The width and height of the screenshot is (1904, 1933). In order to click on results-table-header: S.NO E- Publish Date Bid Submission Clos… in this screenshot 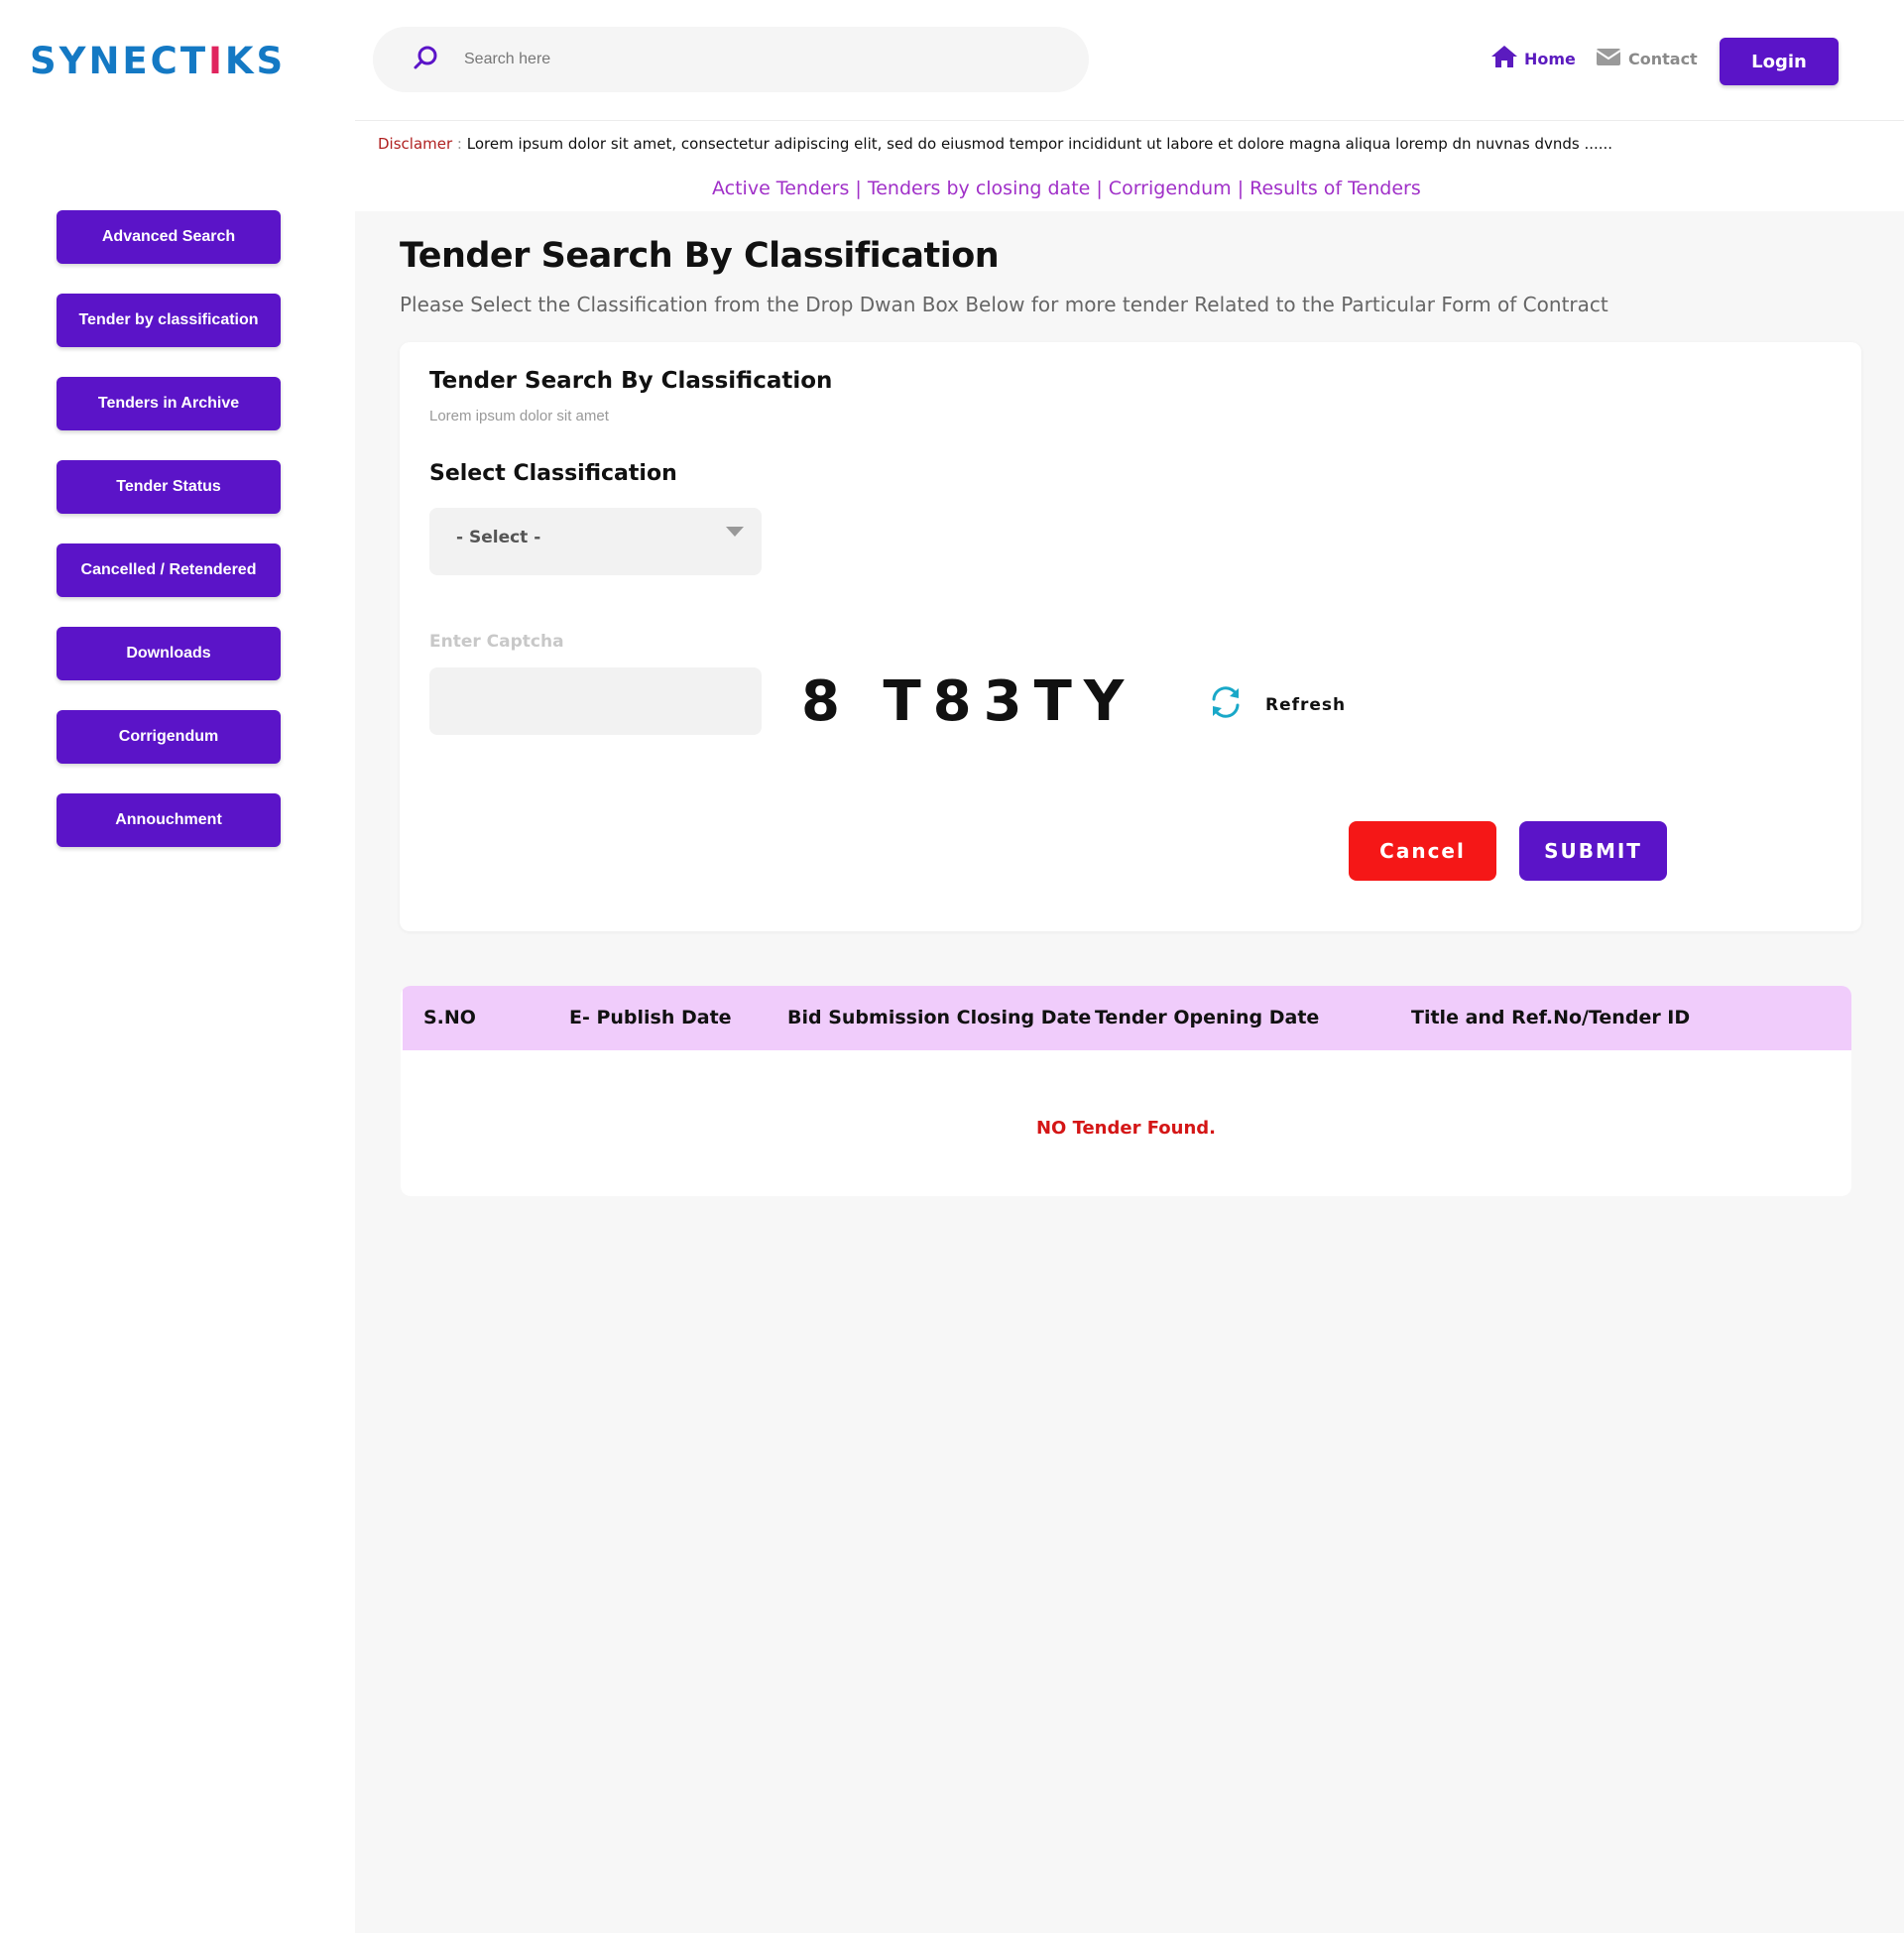, I will do `click(1127, 1018)`.